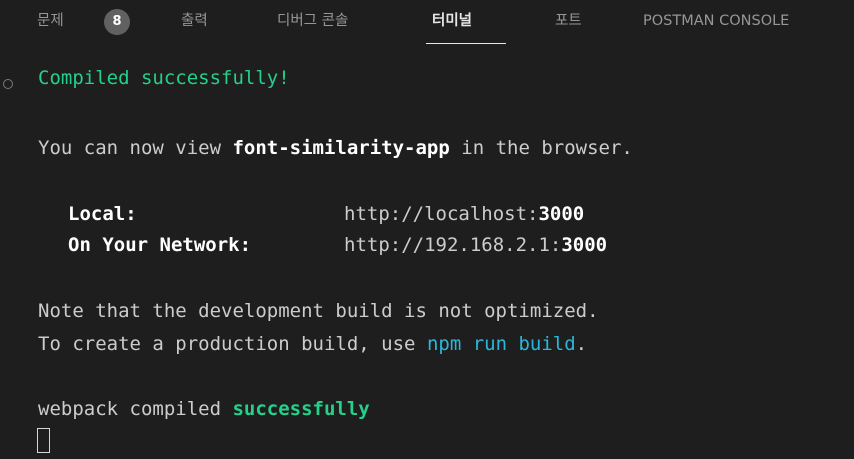 This screenshot has height=459, width=854. What do you see at coordinates (194, 21) in the screenshot?
I see `tab-output: 출력` at bounding box center [194, 21].